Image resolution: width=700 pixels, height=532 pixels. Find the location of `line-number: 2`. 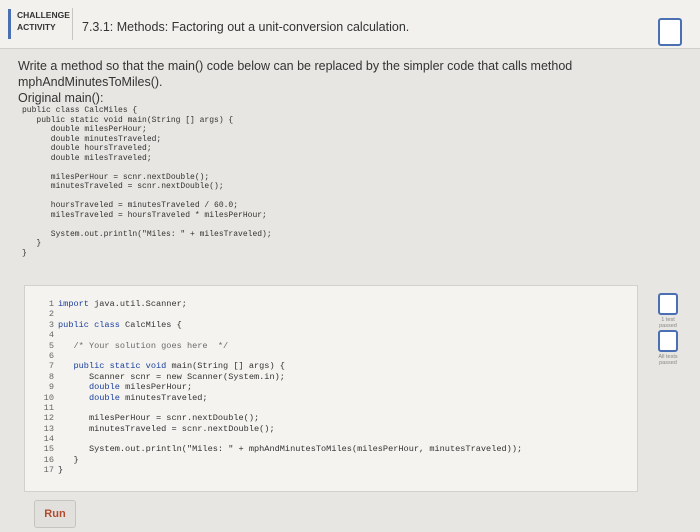

line-number: 2 is located at coordinates (51, 314).